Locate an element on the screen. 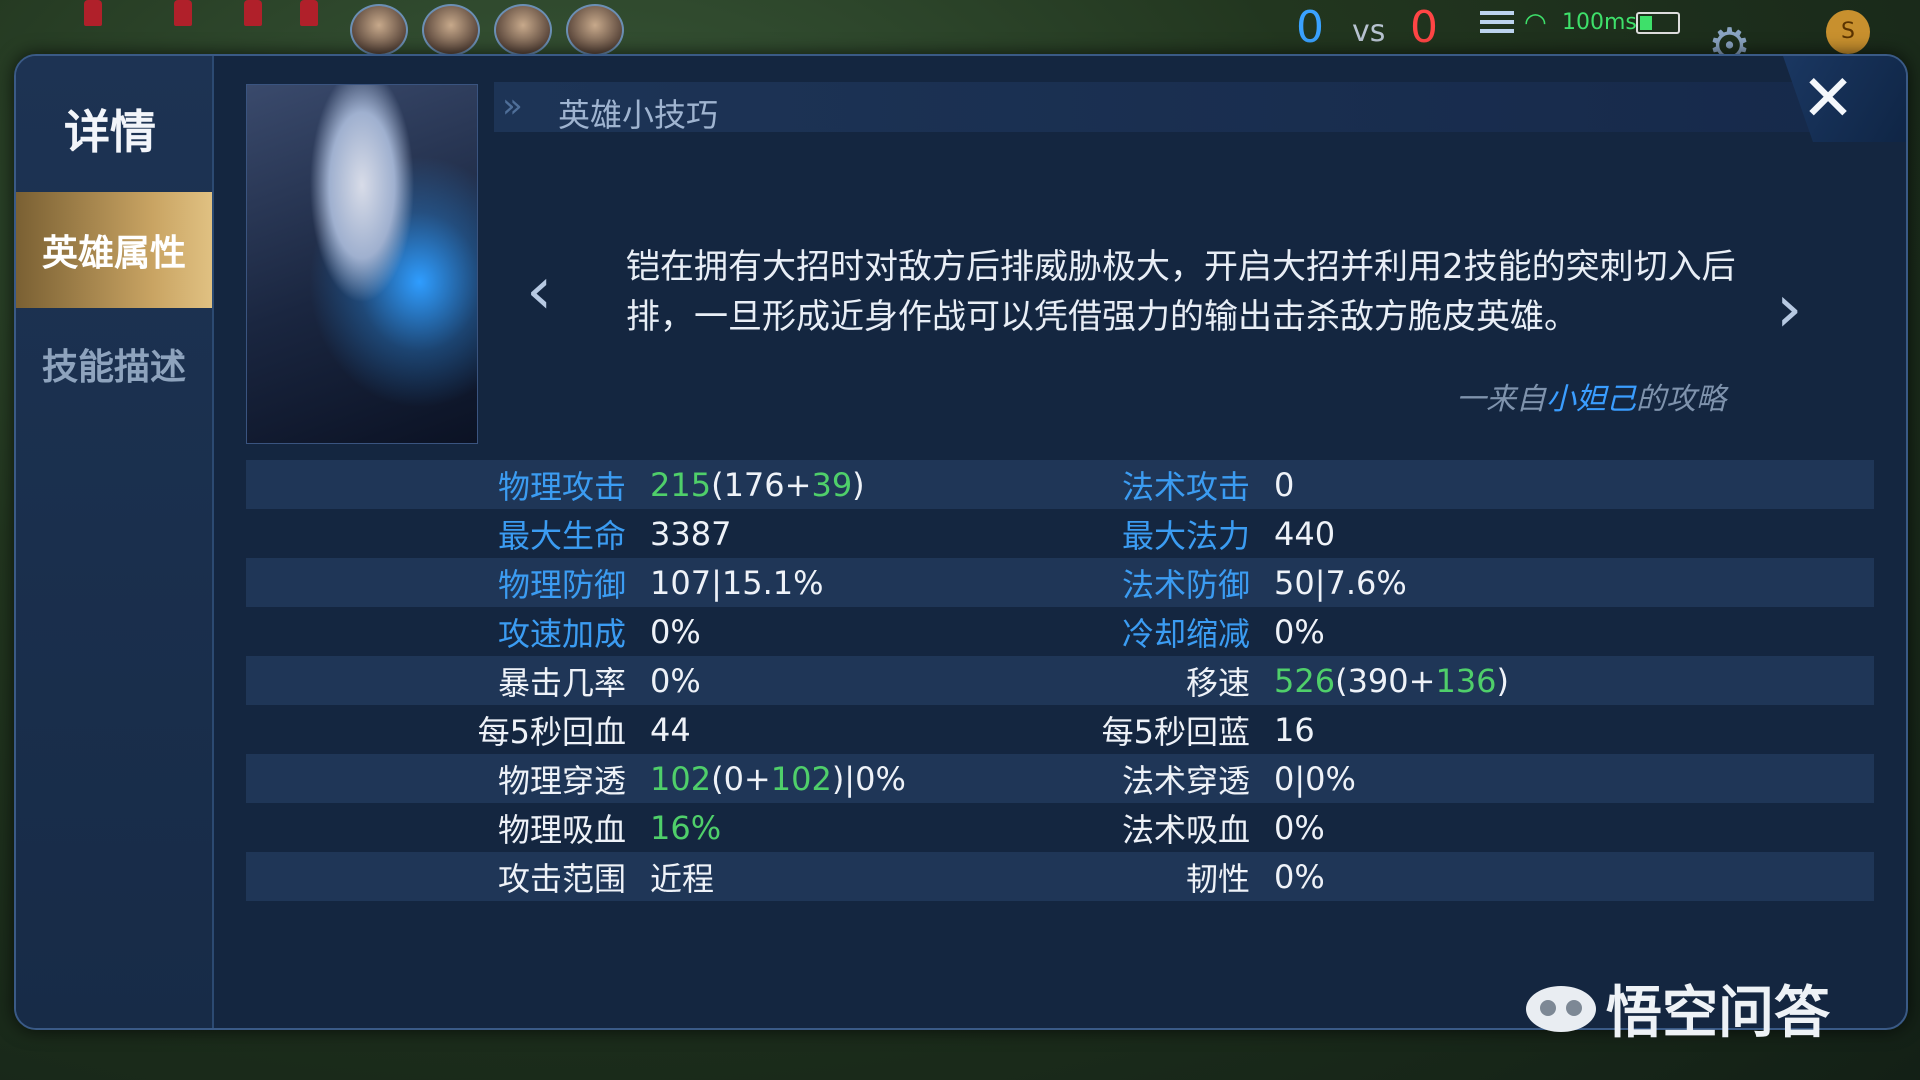 This screenshot has height=1080, width=1920. stat-label: 物理防御 is located at coordinates (561, 584).